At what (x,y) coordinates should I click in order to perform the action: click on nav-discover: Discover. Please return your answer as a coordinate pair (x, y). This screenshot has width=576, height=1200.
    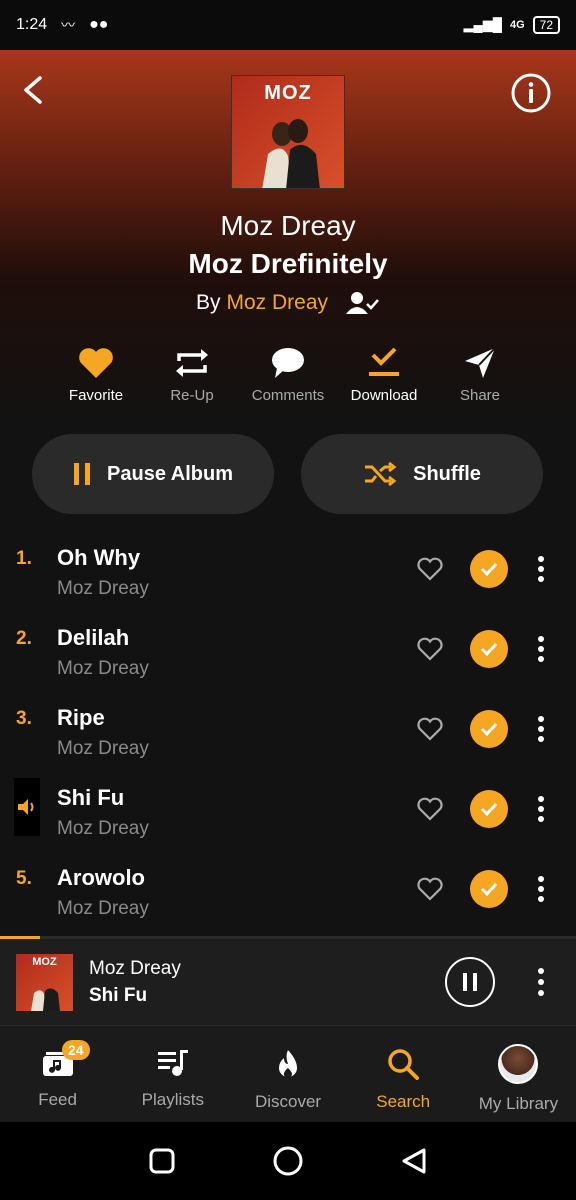
    Looking at the image, I should click on (287, 1074).